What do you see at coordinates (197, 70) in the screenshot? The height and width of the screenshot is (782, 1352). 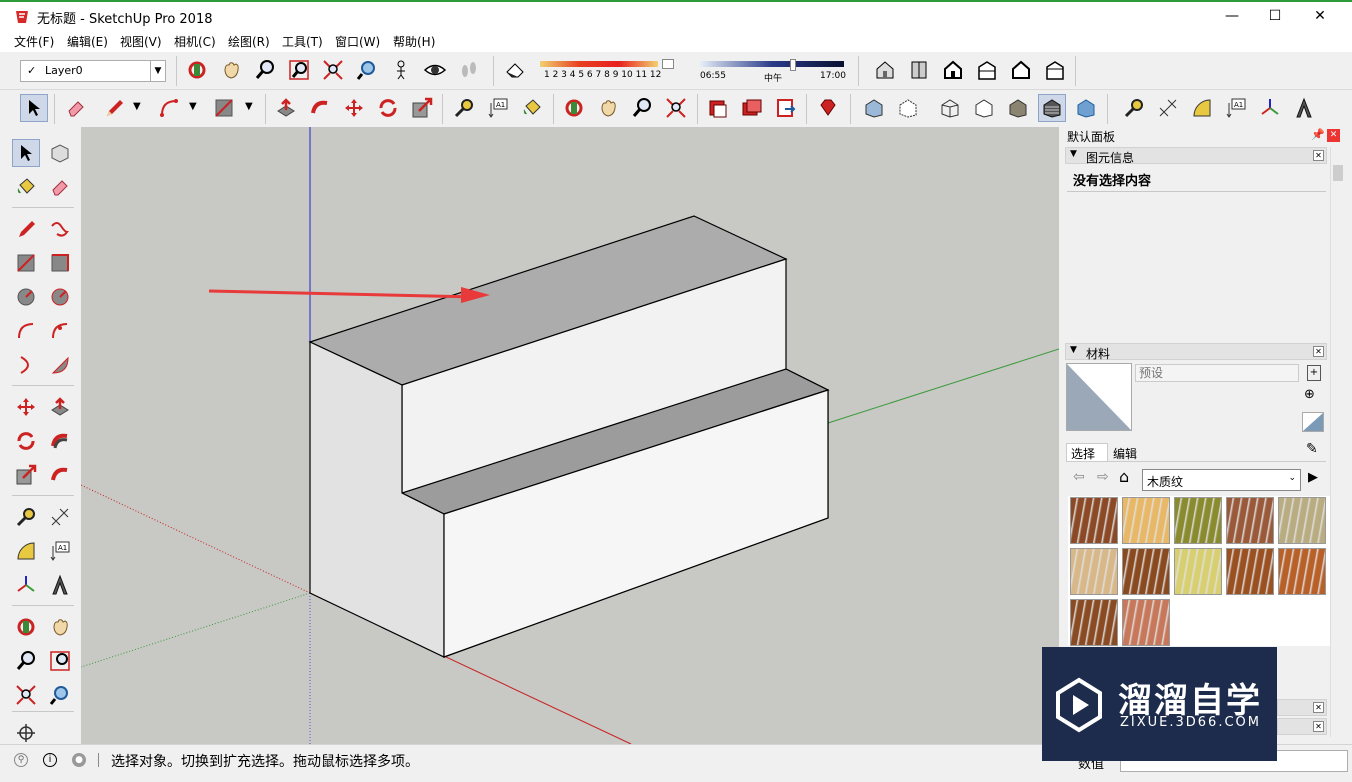 I see `orbit-icon` at bounding box center [197, 70].